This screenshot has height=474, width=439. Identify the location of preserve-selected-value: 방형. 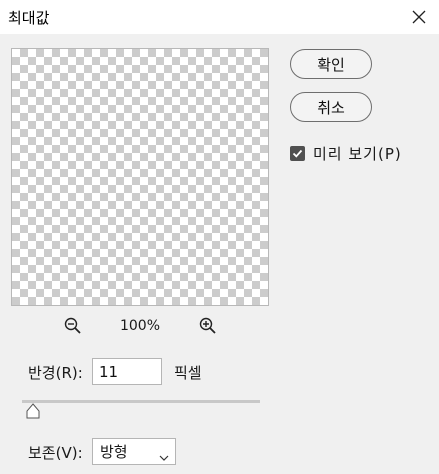
(114, 452).